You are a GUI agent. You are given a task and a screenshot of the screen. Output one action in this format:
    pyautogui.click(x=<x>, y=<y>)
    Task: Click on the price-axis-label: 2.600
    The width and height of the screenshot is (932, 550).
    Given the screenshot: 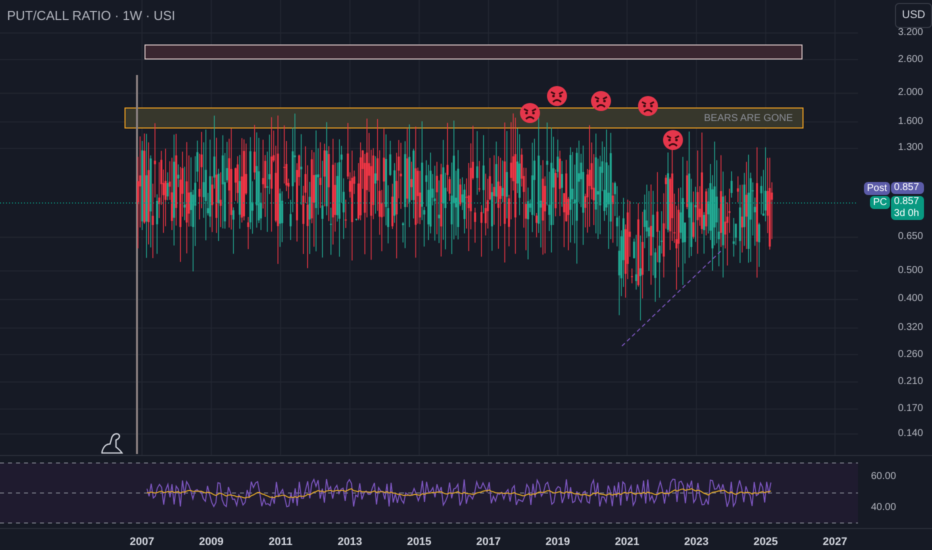 What is the action you would take?
    pyautogui.click(x=911, y=60)
    